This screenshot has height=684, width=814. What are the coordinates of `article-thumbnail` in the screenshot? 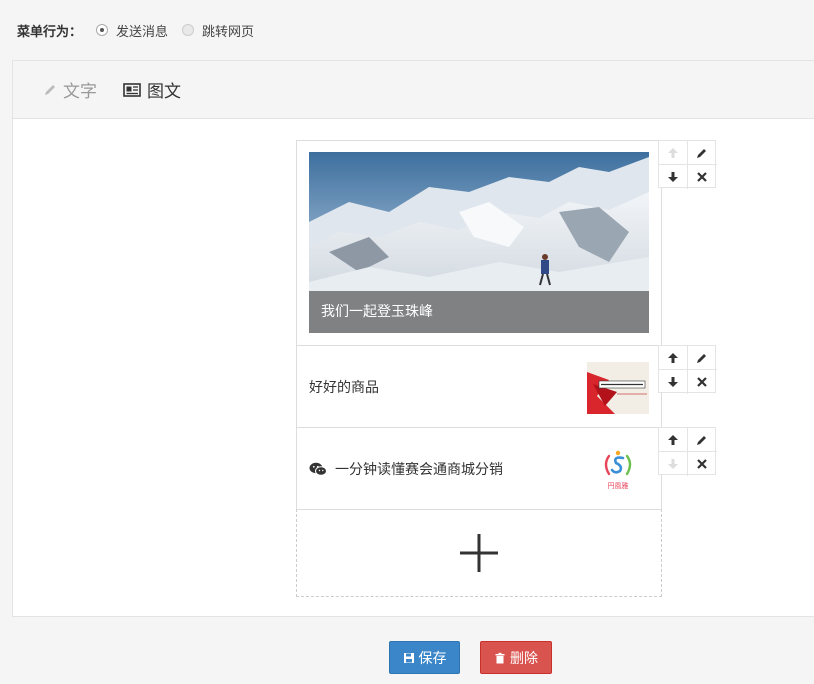 It's located at (618, 388).